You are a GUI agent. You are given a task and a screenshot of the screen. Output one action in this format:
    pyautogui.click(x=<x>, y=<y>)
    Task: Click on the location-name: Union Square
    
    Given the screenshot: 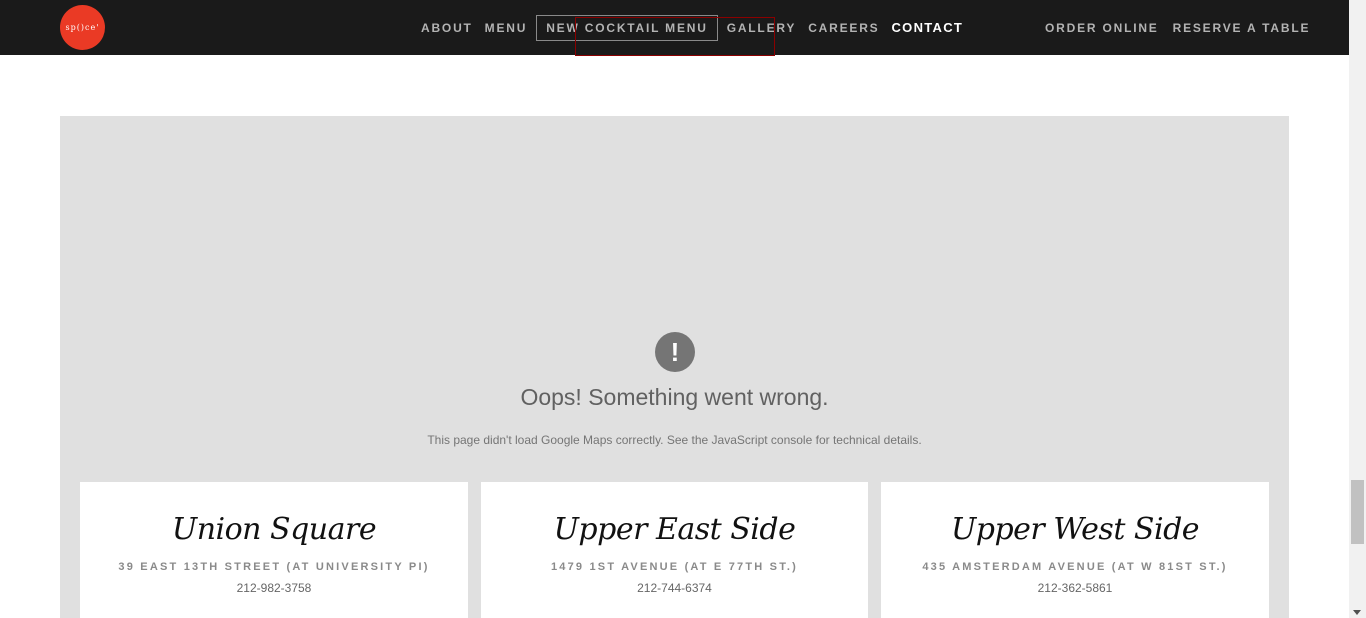 What is the action you would take?
    pyautogui.click(x=274, y=529)
    